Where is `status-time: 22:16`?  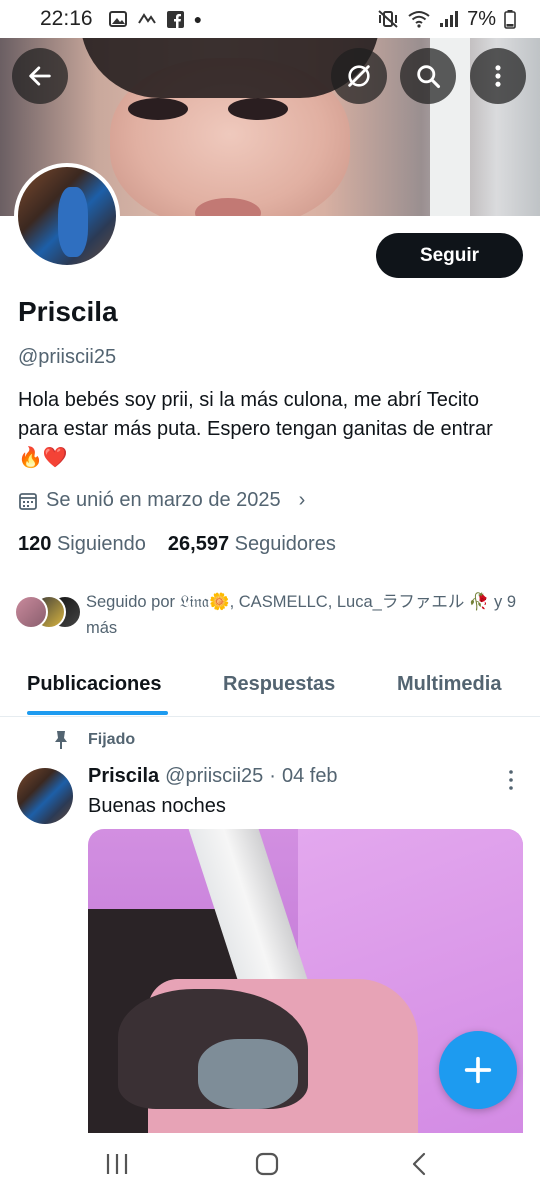 status-time: 22:16 is located at coordinates (66, 18).